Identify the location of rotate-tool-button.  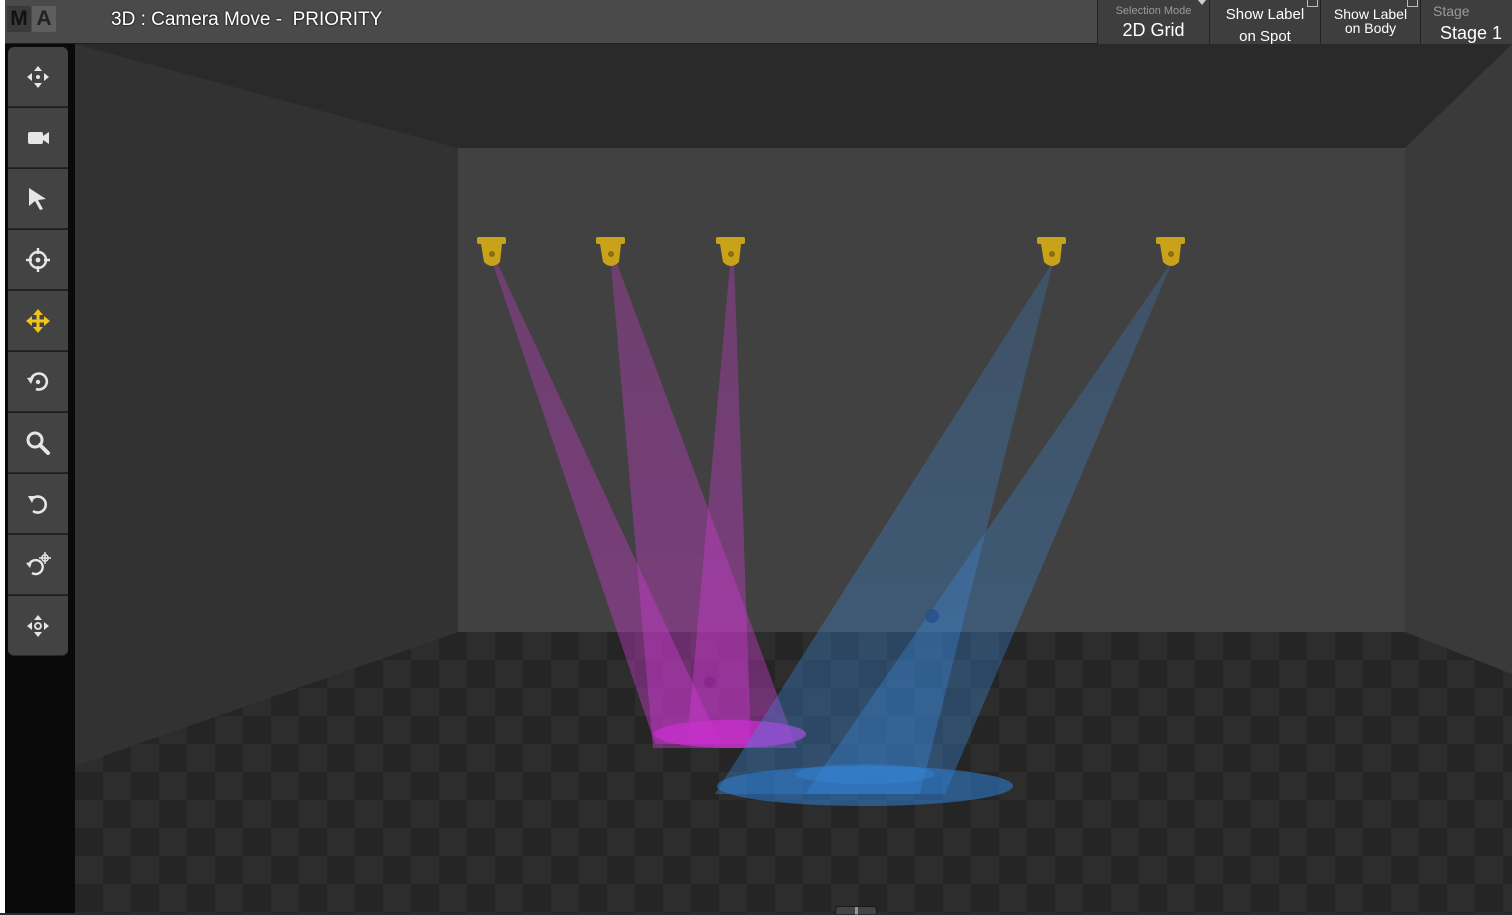
(38, 382).